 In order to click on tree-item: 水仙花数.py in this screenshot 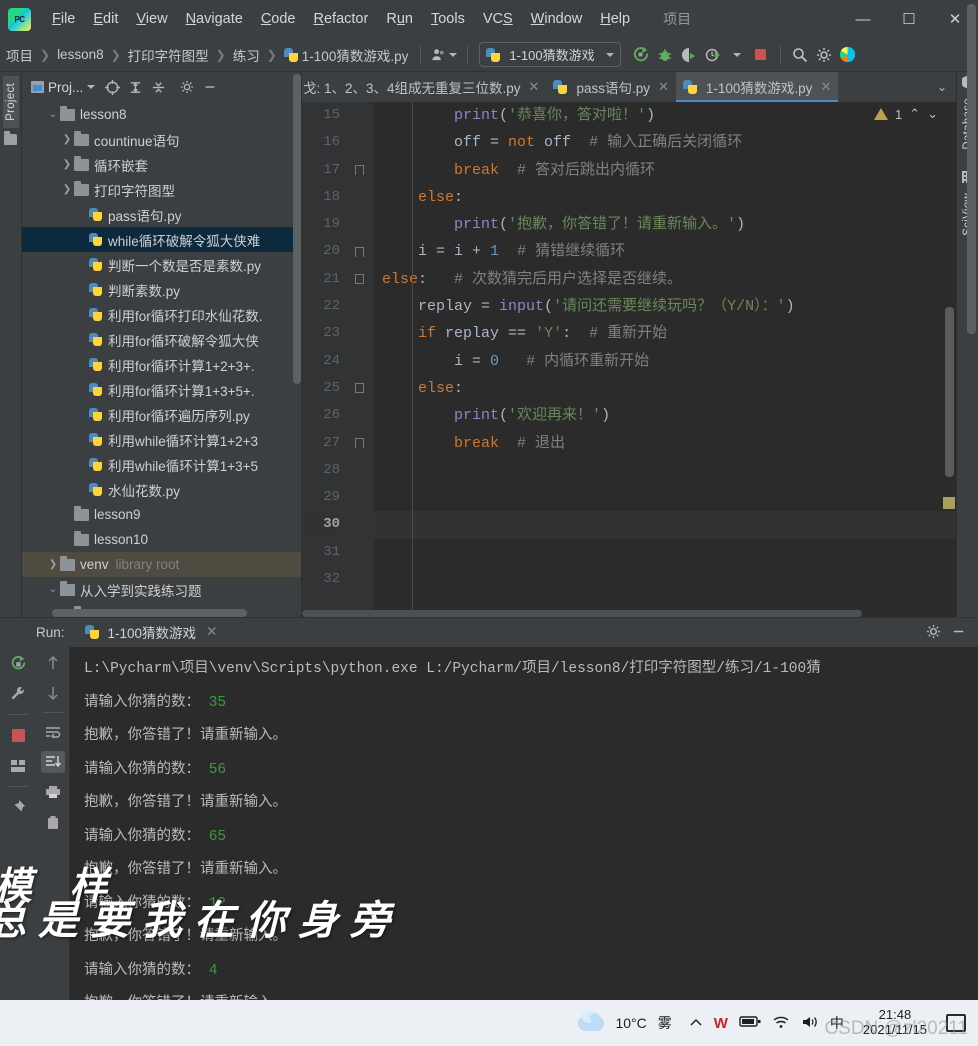, I will do `click(161, 489)`.